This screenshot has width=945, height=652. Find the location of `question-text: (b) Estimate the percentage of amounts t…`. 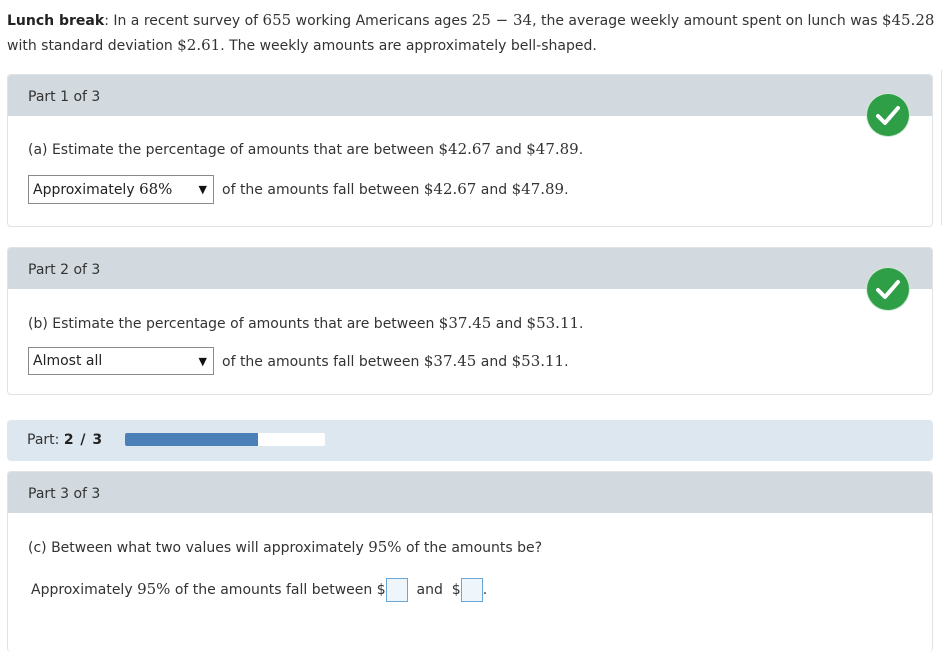

question-text: (b) Estimate the percentage of amounts t… is located at coordinates (233, 324).